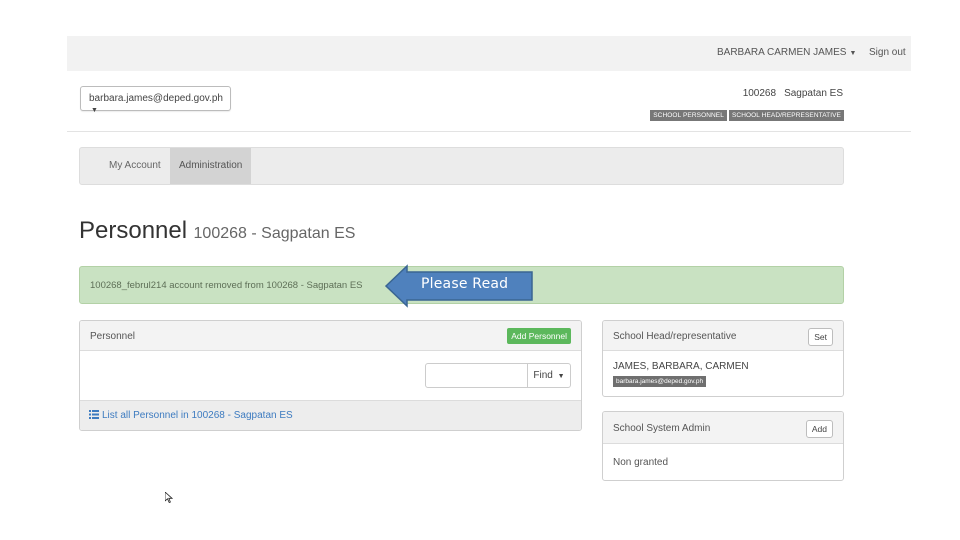  Describe the element at coordinates (211, 166) in the screenshot. I see `nav-administration: Administration` at that location.